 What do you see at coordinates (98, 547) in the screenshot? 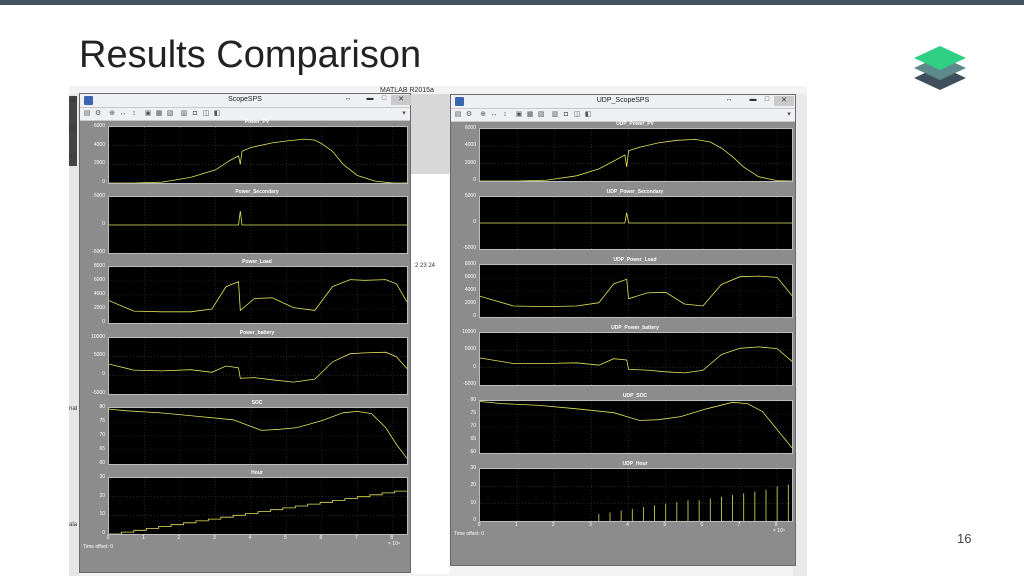
I see `time-offset: Time offset: 0` at bounding box center [98, 547].